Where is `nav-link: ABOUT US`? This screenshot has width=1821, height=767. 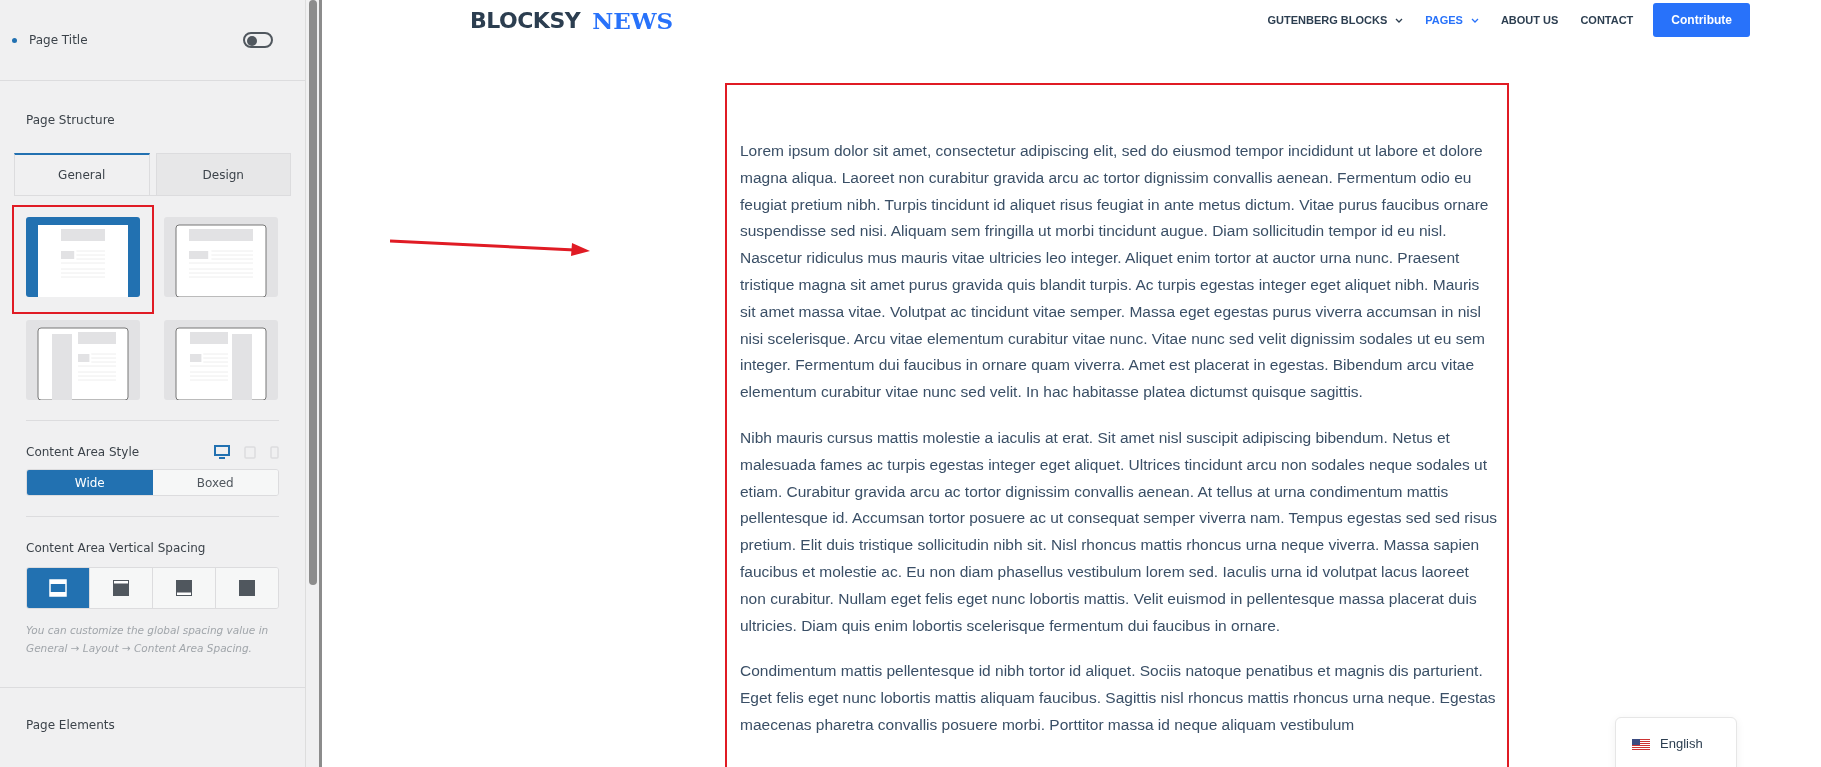
nav-link: ABOUT US is located at coordinates (1529, 20).